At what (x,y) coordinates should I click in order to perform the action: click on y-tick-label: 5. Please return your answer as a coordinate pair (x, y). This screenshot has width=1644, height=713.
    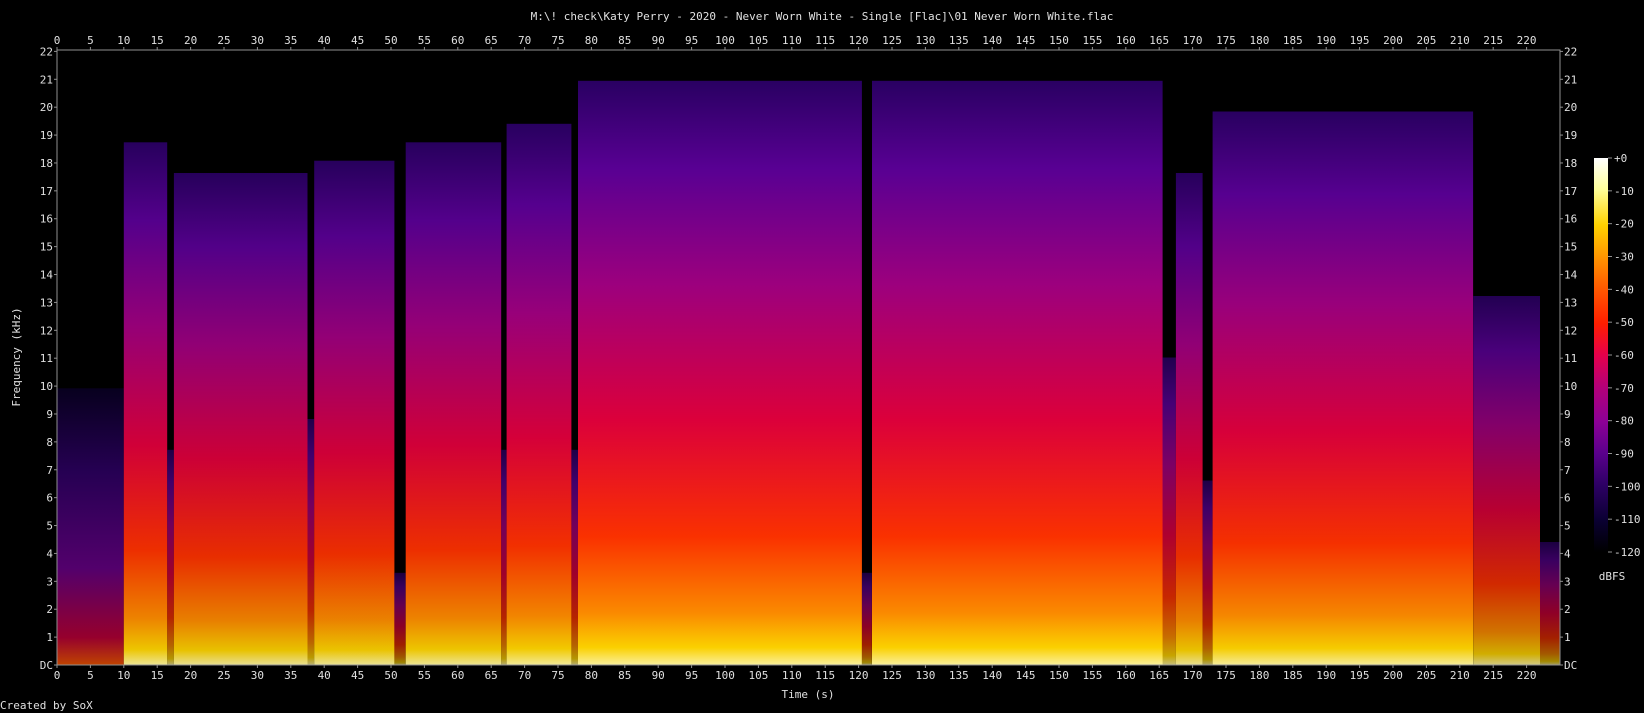
    Looking at the image, I should click on (1567, 526).